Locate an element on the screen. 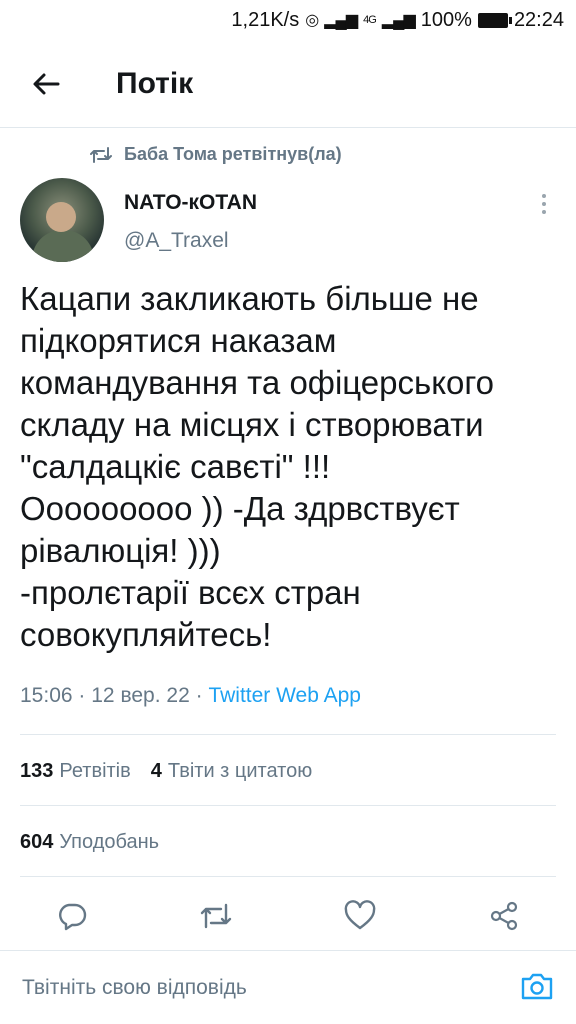 This screenshot has width=576, height=1024. reply-icon is located at coordinates (73, 917).